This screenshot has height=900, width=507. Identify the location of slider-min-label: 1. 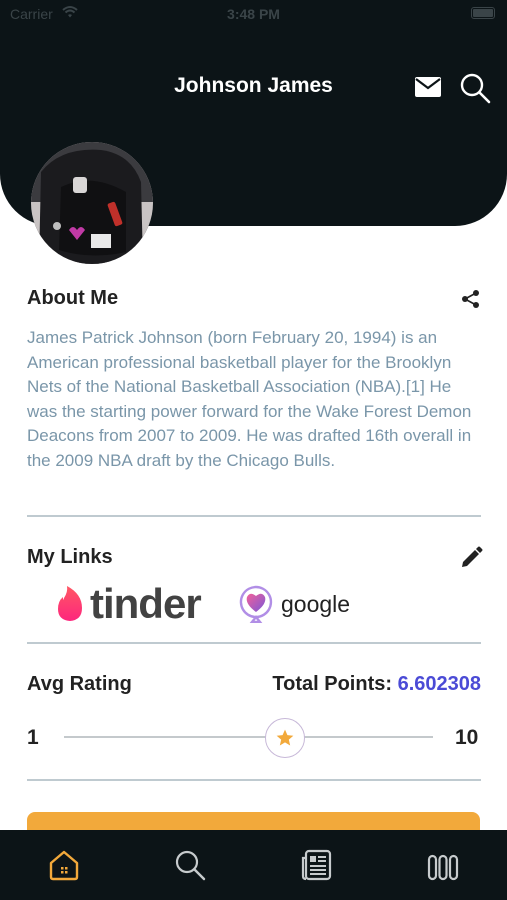
(33, 737).